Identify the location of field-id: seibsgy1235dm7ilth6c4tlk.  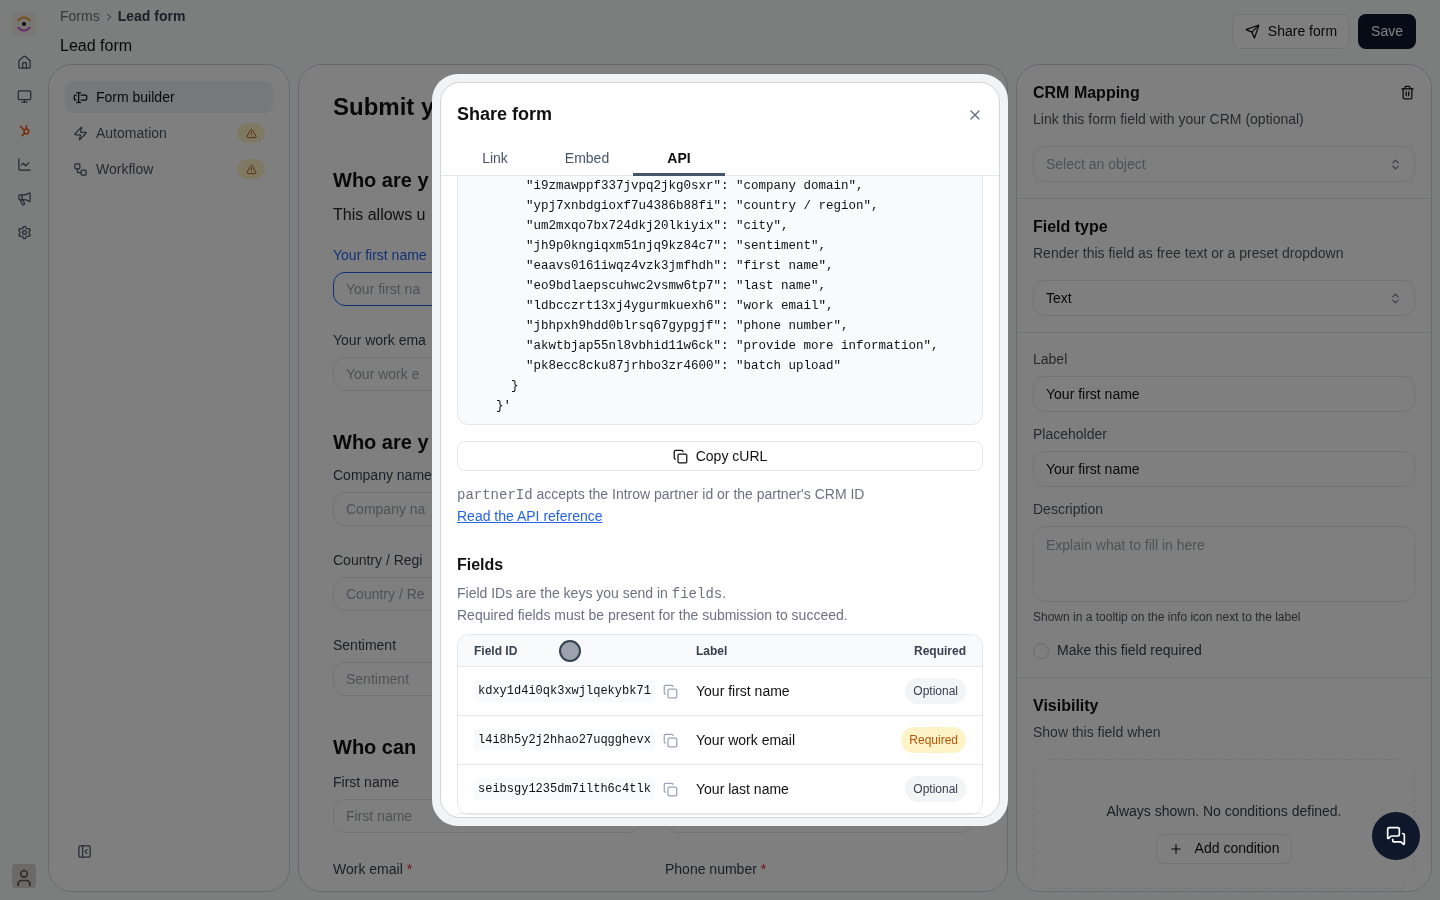
(564, 789).